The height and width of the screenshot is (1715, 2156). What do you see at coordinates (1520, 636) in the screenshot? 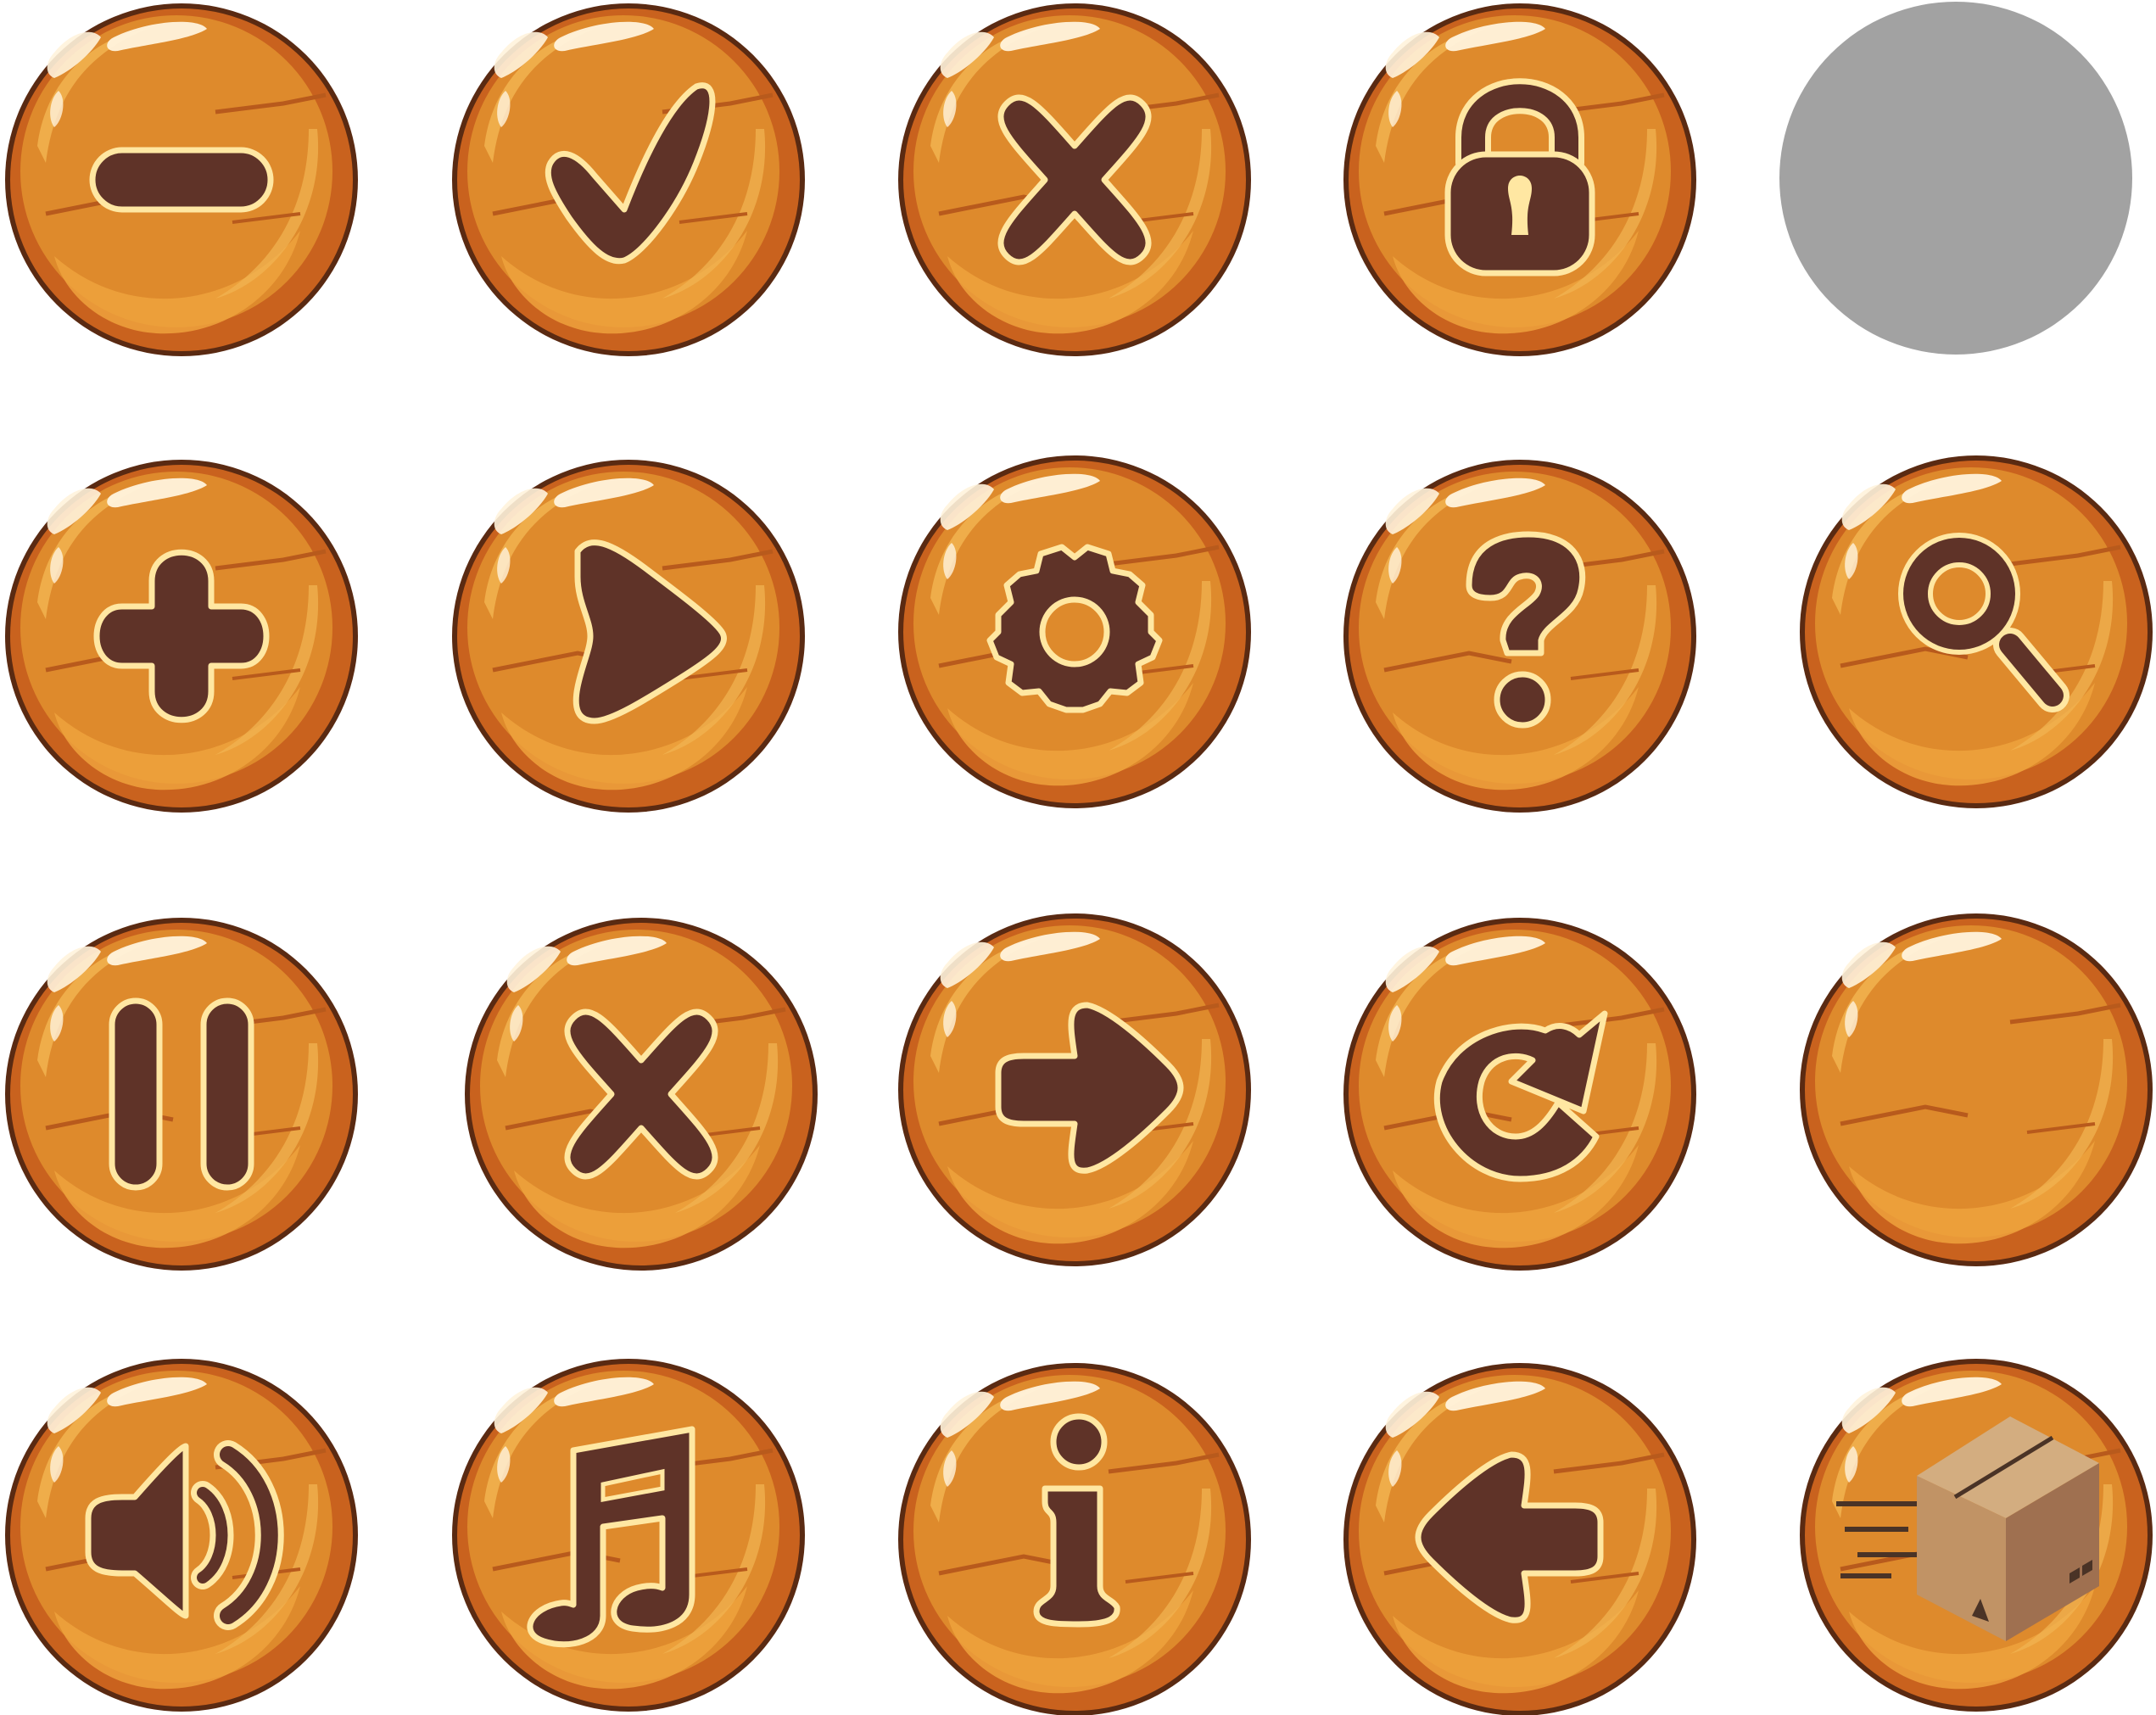
I see `help-button` at bounding box center [1520, 636].